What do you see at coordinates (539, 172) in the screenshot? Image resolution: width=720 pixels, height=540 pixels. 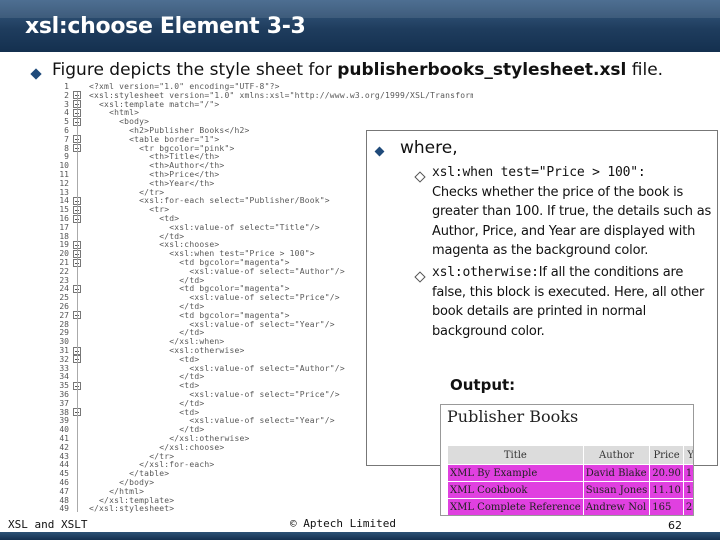 I see `point-when-code: xsl:when test="Price > 100":` at bounding box center [539, 172].